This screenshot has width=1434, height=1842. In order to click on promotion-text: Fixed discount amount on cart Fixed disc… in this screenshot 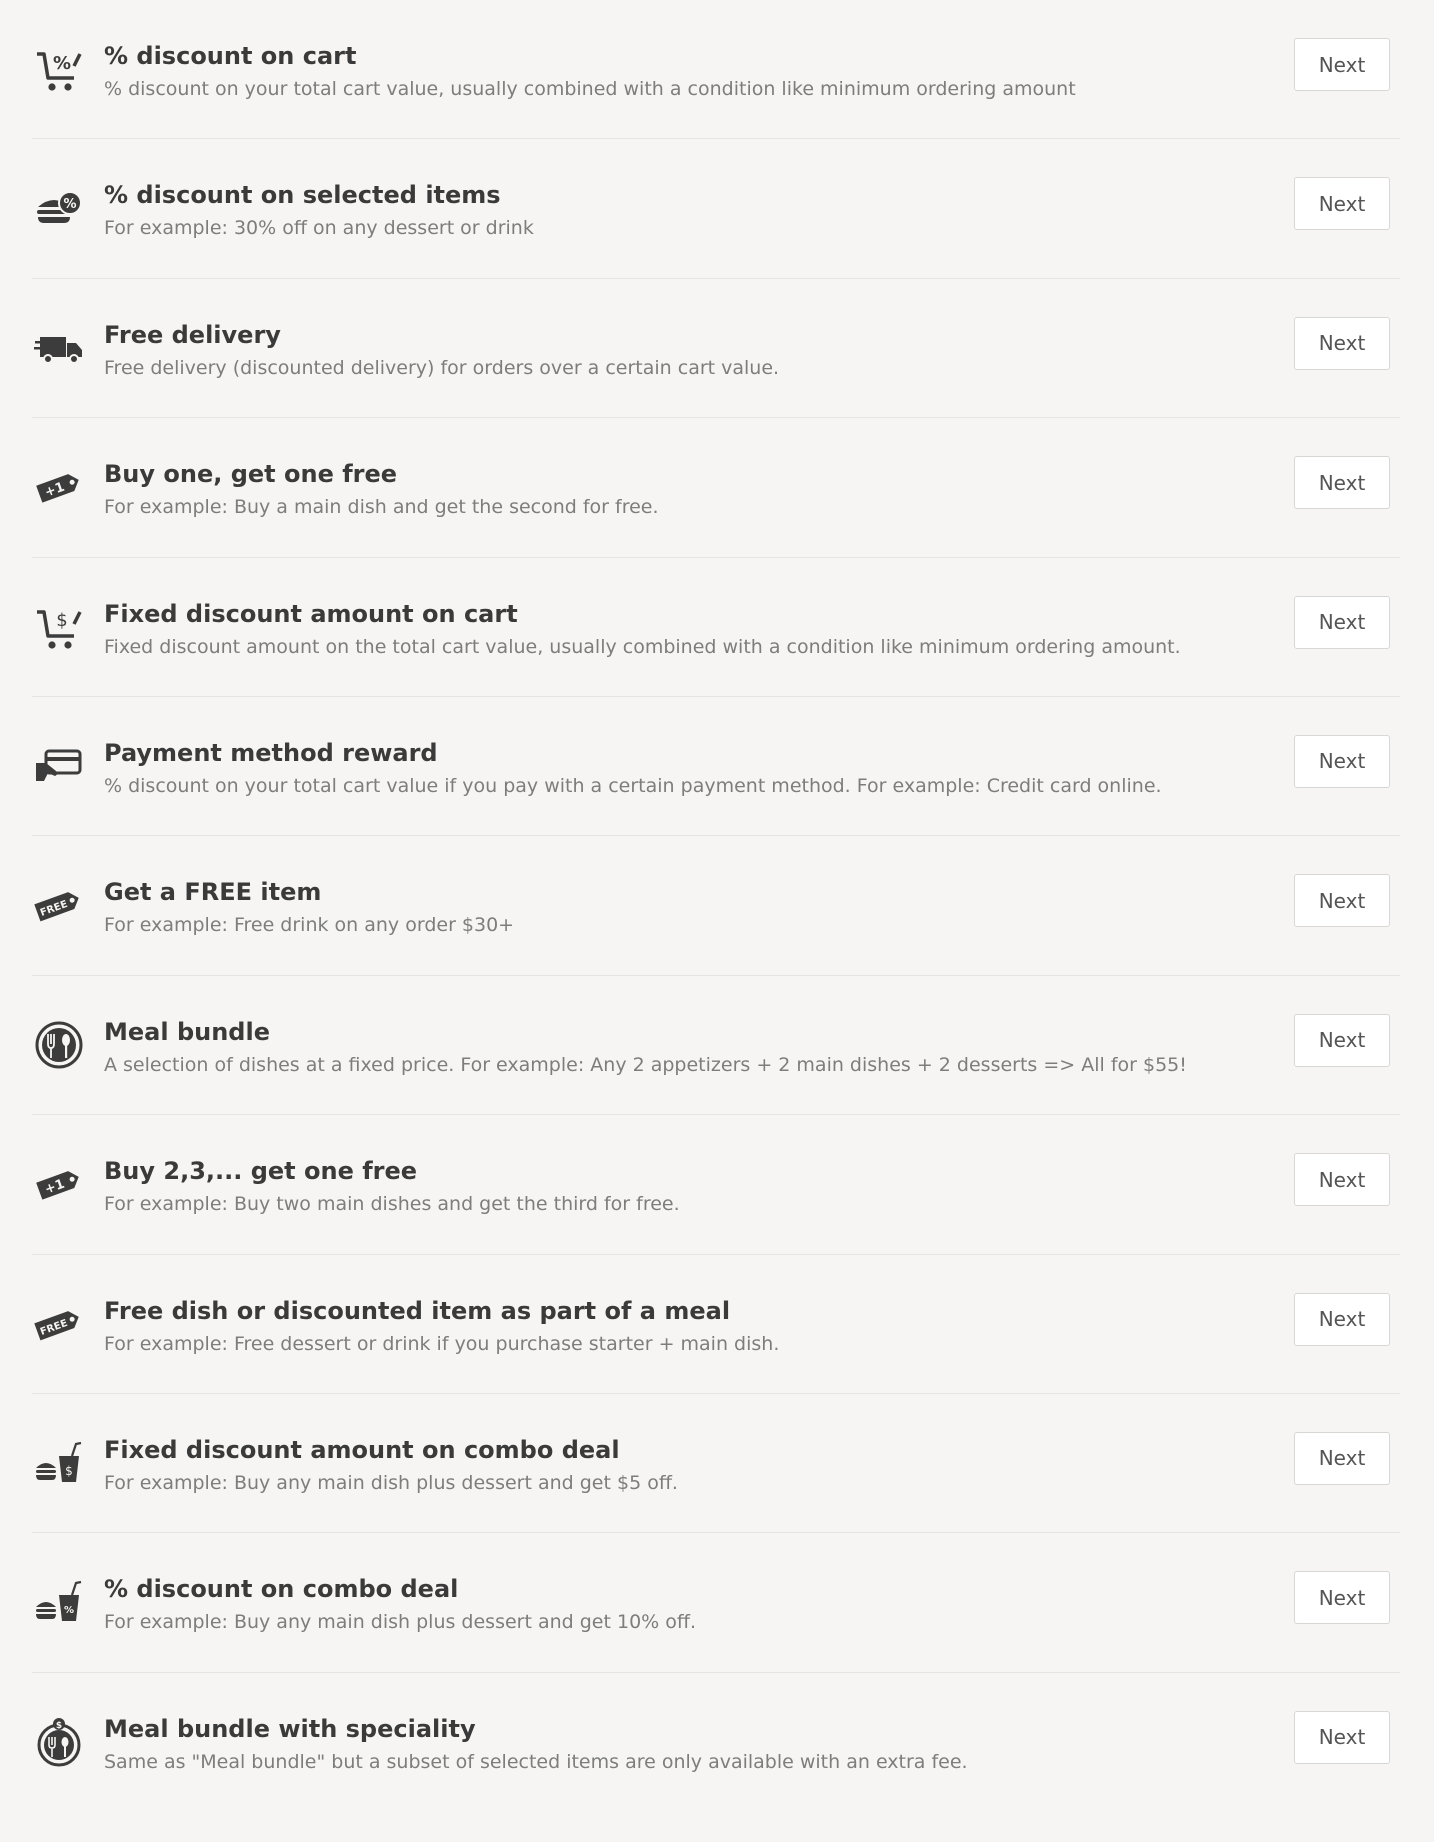, I will do `click(694, 629)`.